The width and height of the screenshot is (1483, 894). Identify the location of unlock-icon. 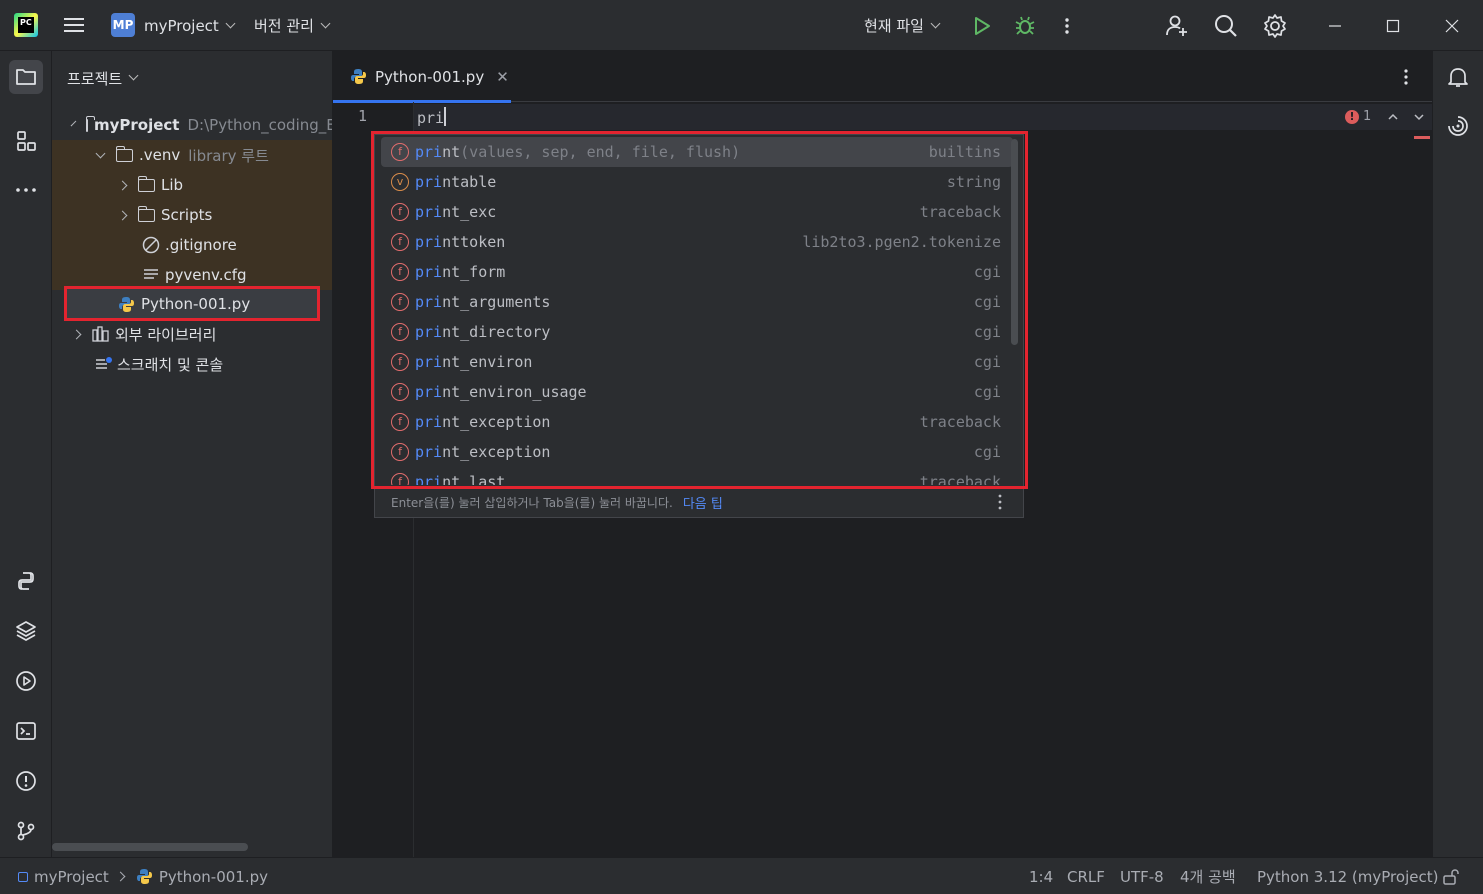
(1451, 876).